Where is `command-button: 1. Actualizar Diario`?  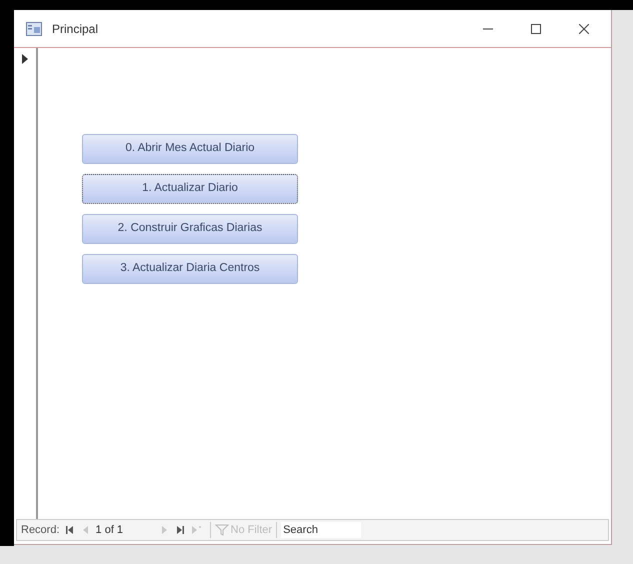
command-button: 1. Actualizar Diario is located at coordinates (190, 189).